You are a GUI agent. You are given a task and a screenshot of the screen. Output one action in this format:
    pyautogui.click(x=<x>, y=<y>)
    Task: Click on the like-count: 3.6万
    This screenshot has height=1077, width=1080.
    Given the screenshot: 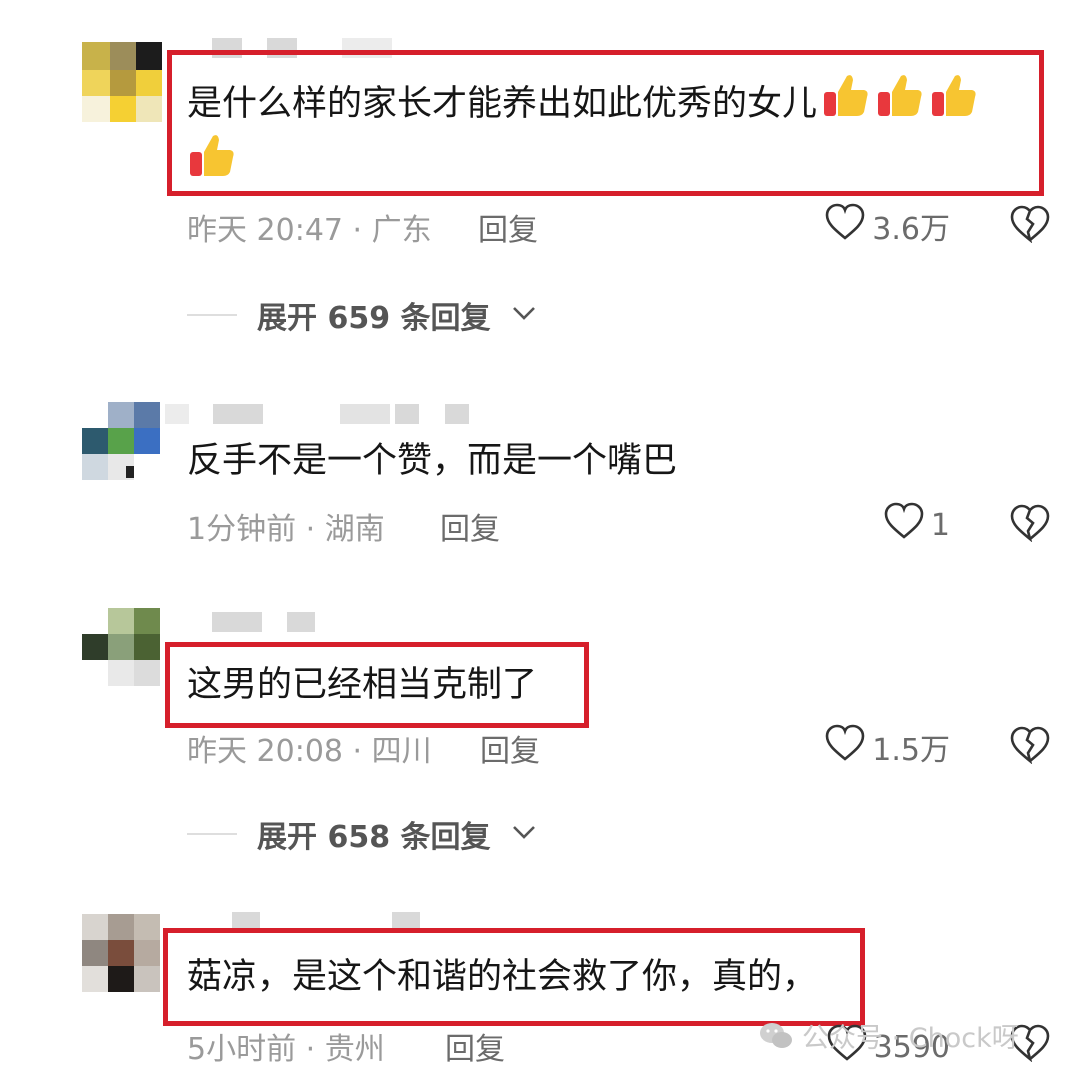 What is the action you would take?
    pyautogui.click(x=911, y=229)
    